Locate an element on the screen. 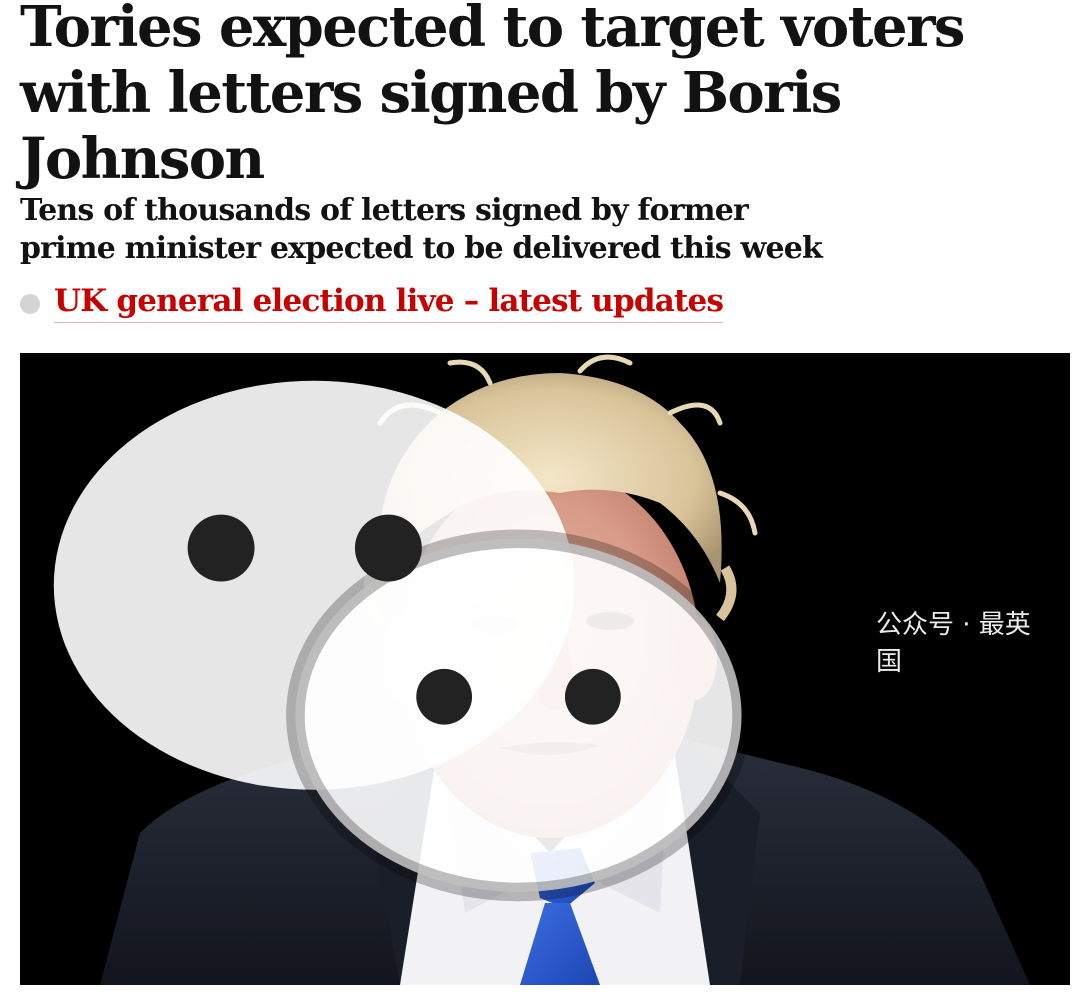  watermark-text: 公众号 · 最英国 is located at coordinates (953, 643).